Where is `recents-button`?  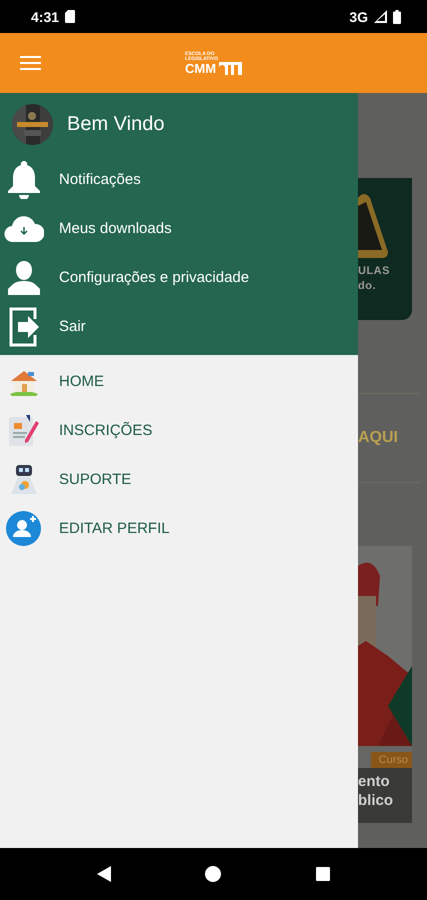 recents-button is located at coordinates (323, 874).